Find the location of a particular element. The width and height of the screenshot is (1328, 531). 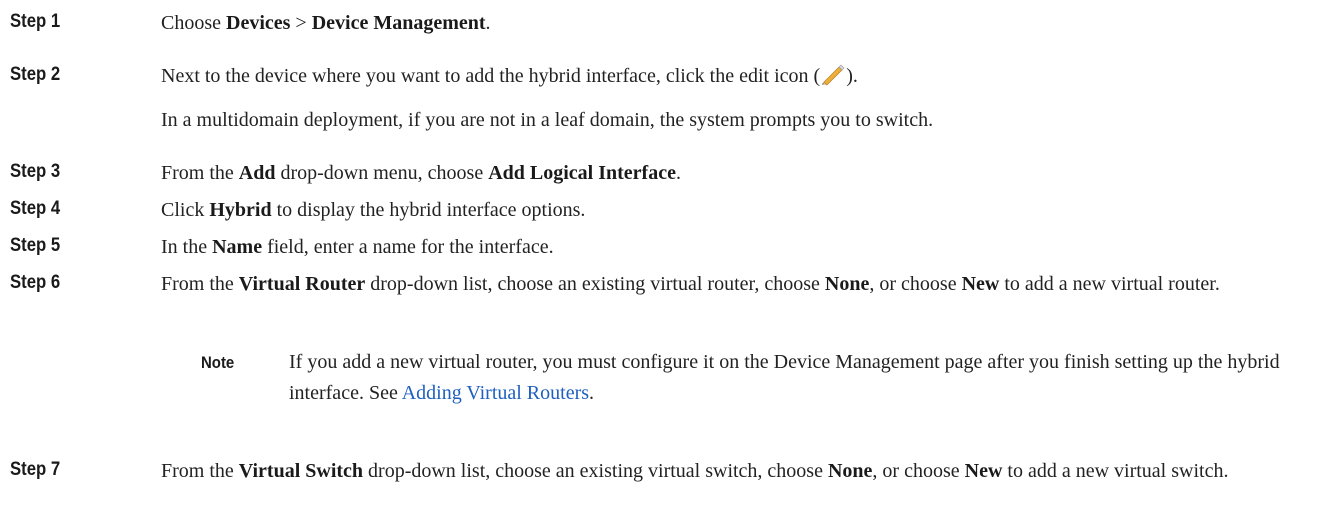

text-run: to add a new virtual router. is located at coordinates (1109, 284).